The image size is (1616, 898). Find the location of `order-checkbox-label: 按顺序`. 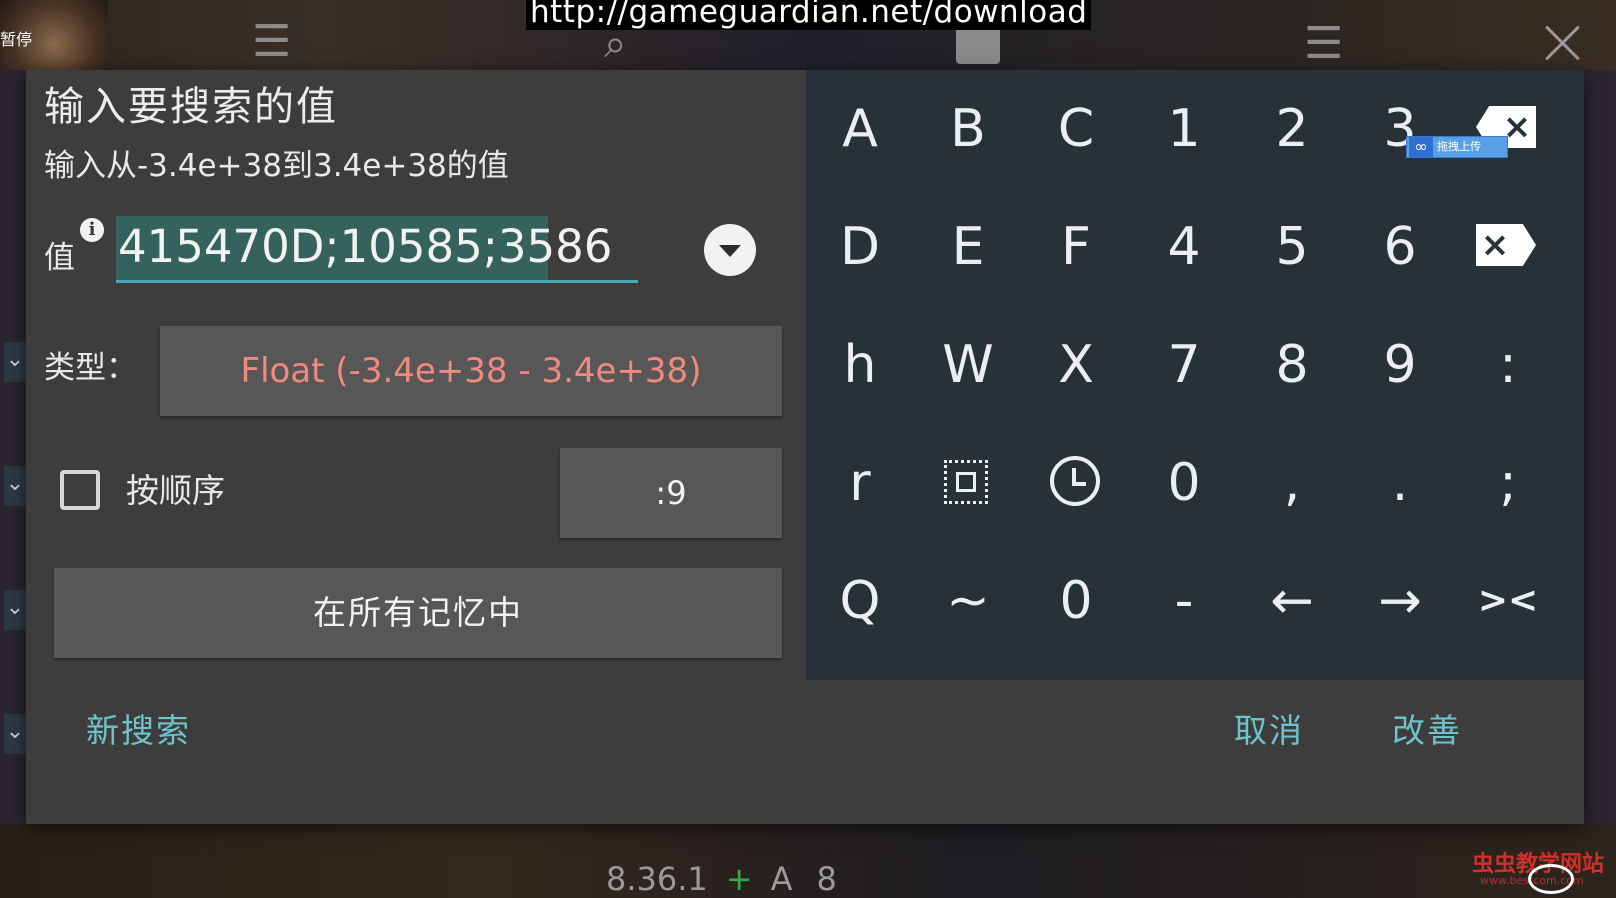

order-checkbox-label: 按顺序 is located at coordinates (175, 488).